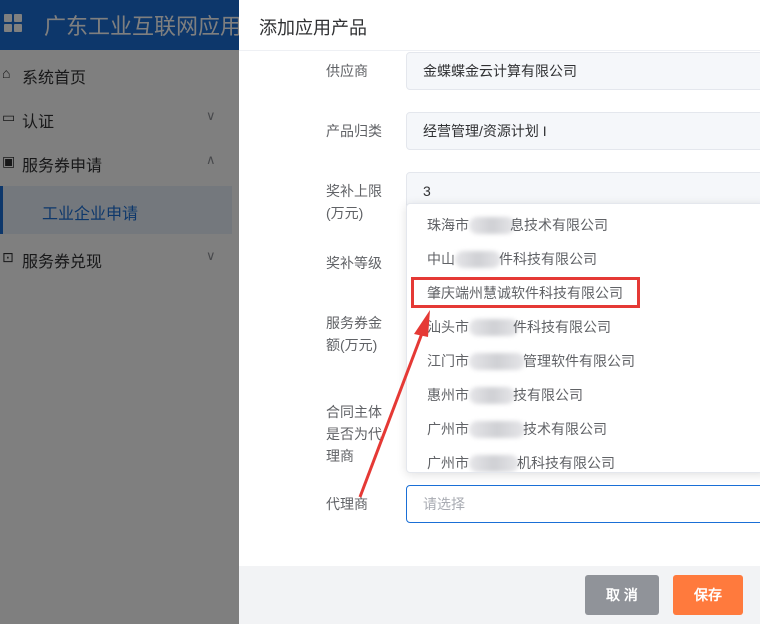 The width and height of the screenshot is (760, 624). Describe the element at coordinates (583, 504) in the screenshot. I see `agent-select: 请选择` at that location.